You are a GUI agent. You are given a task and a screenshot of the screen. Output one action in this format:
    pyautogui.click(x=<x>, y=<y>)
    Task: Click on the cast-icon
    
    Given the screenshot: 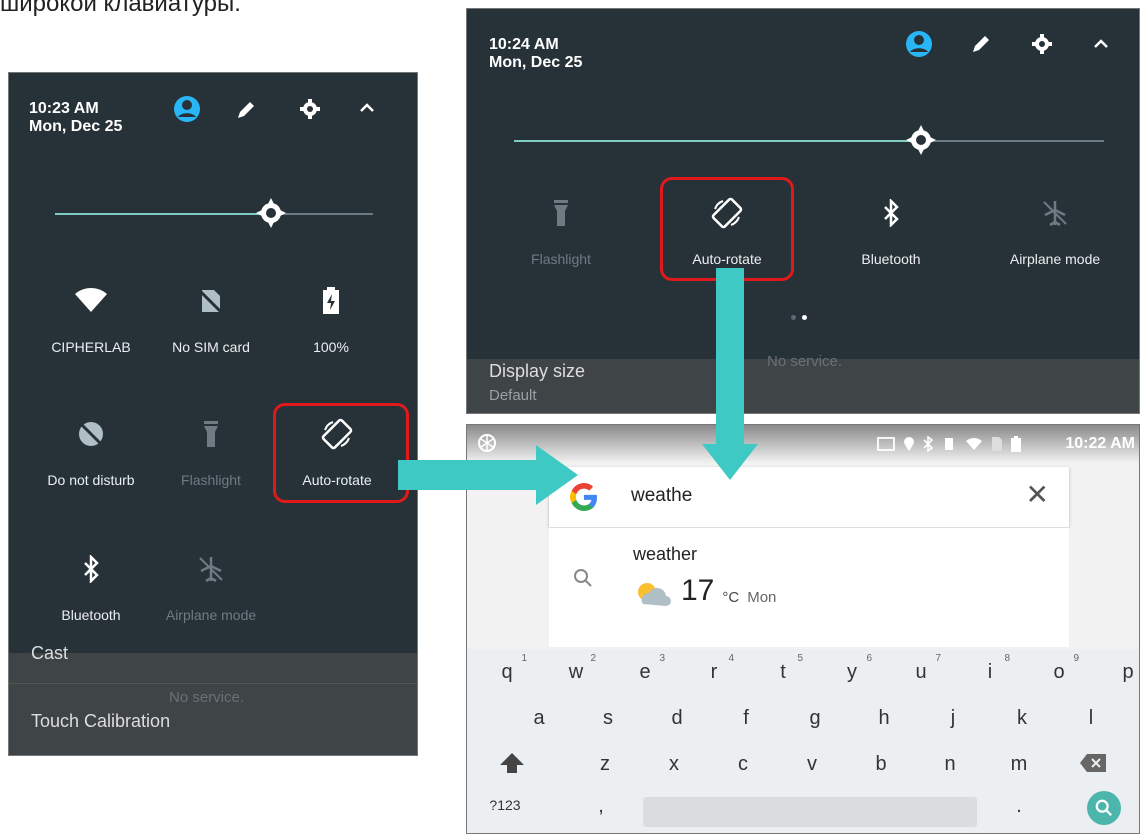 What is the action you would take?
    pyautogui.click(x=886, y=444)
    